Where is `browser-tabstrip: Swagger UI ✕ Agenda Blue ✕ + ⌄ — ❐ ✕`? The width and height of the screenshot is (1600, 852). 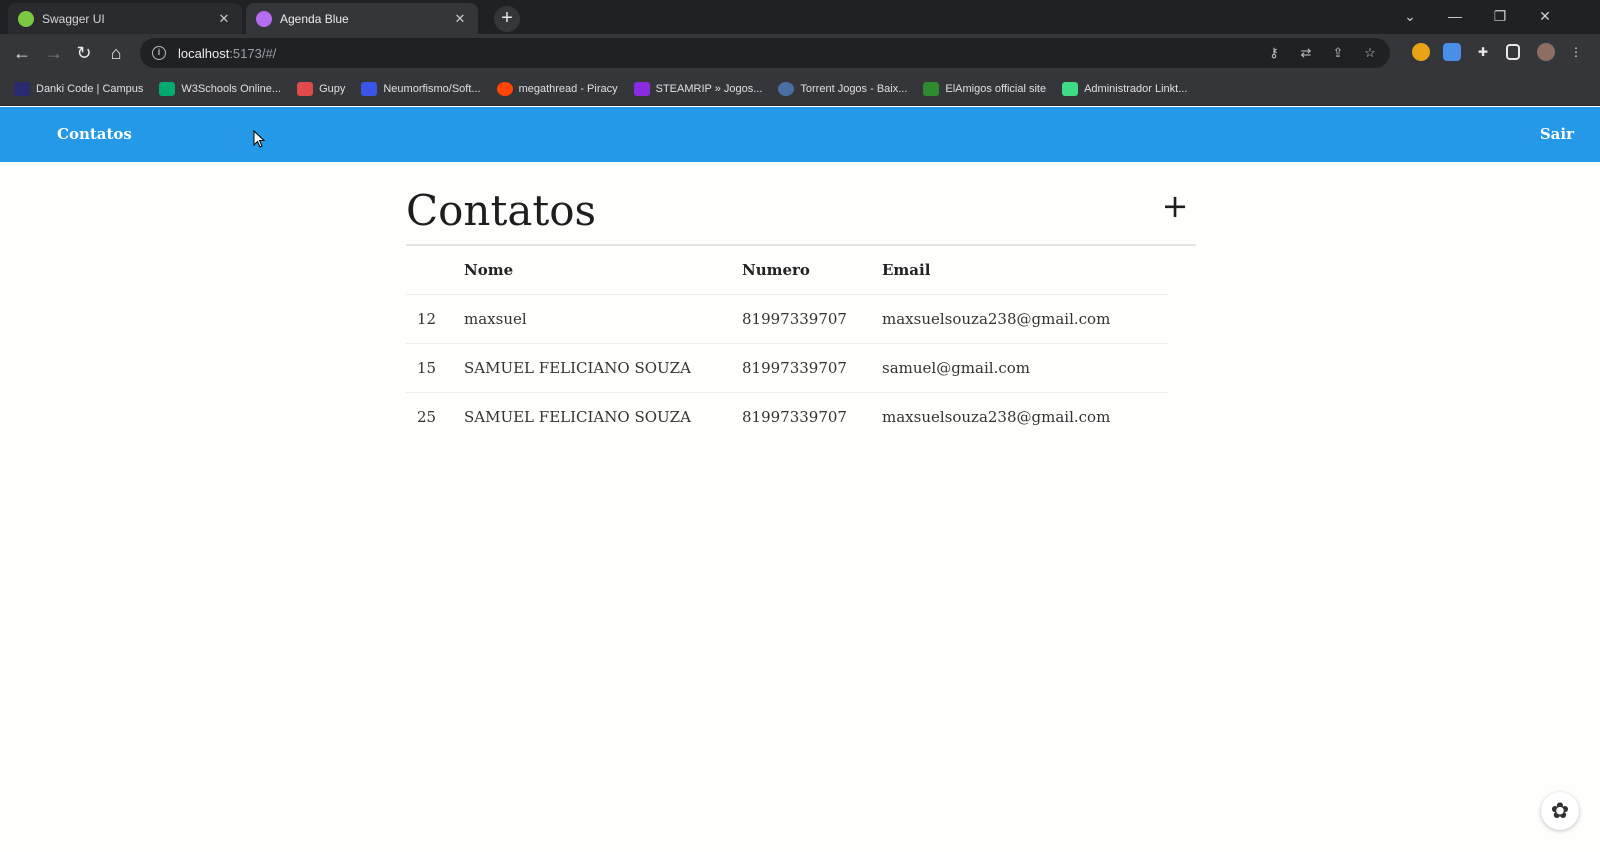 browser-tabstrip: Swagger UI ✕ Agenda Blue ✕ + ⌄ — ❐ ✕ is located at coordinates (800, 17).